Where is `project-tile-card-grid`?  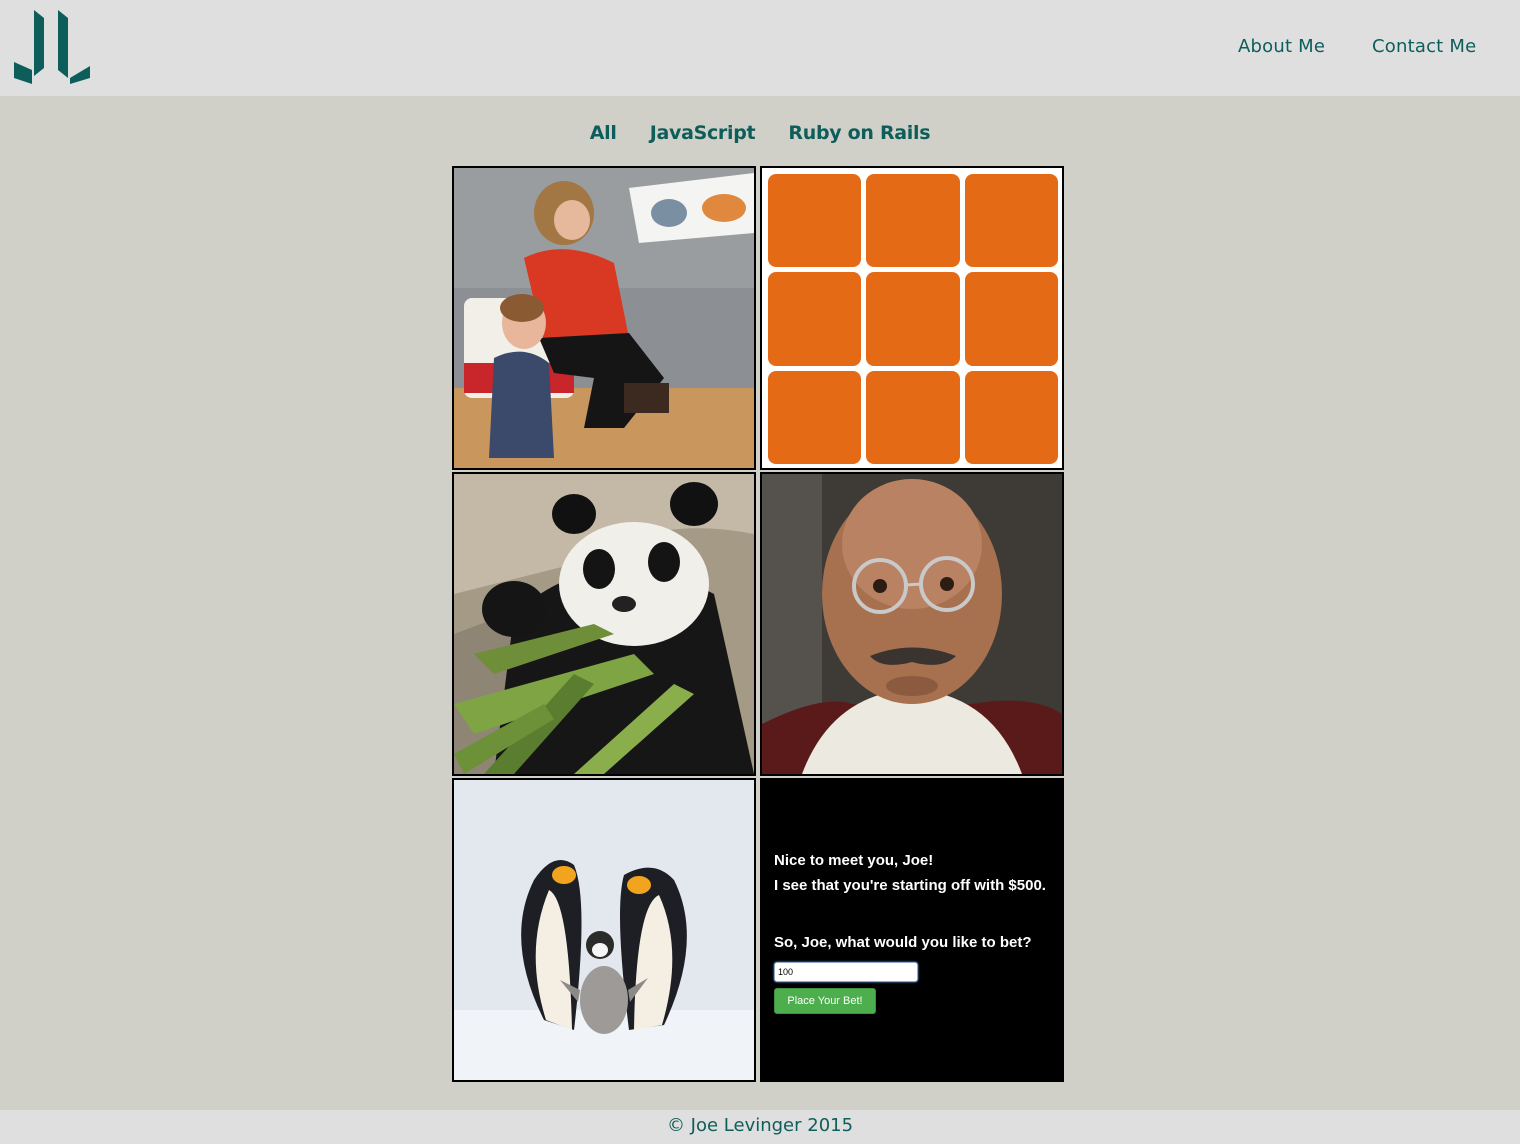 project-tile-card-grid is located at coordinates (912, 318).